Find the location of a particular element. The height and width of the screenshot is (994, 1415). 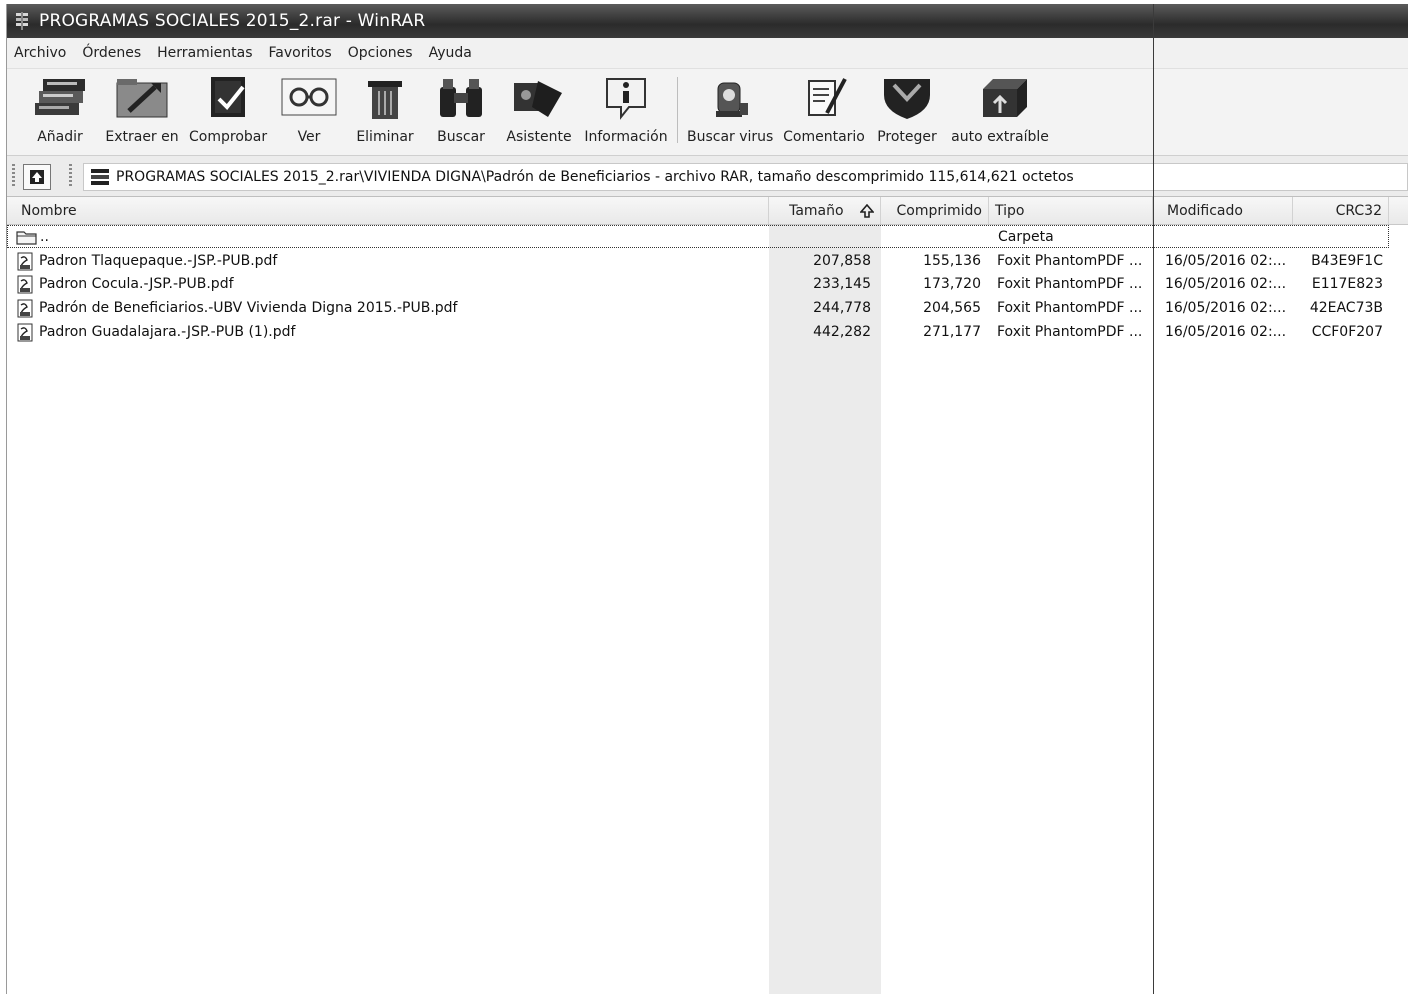

file-crc: B43E9F1C is located at coordinates (1347, 261).